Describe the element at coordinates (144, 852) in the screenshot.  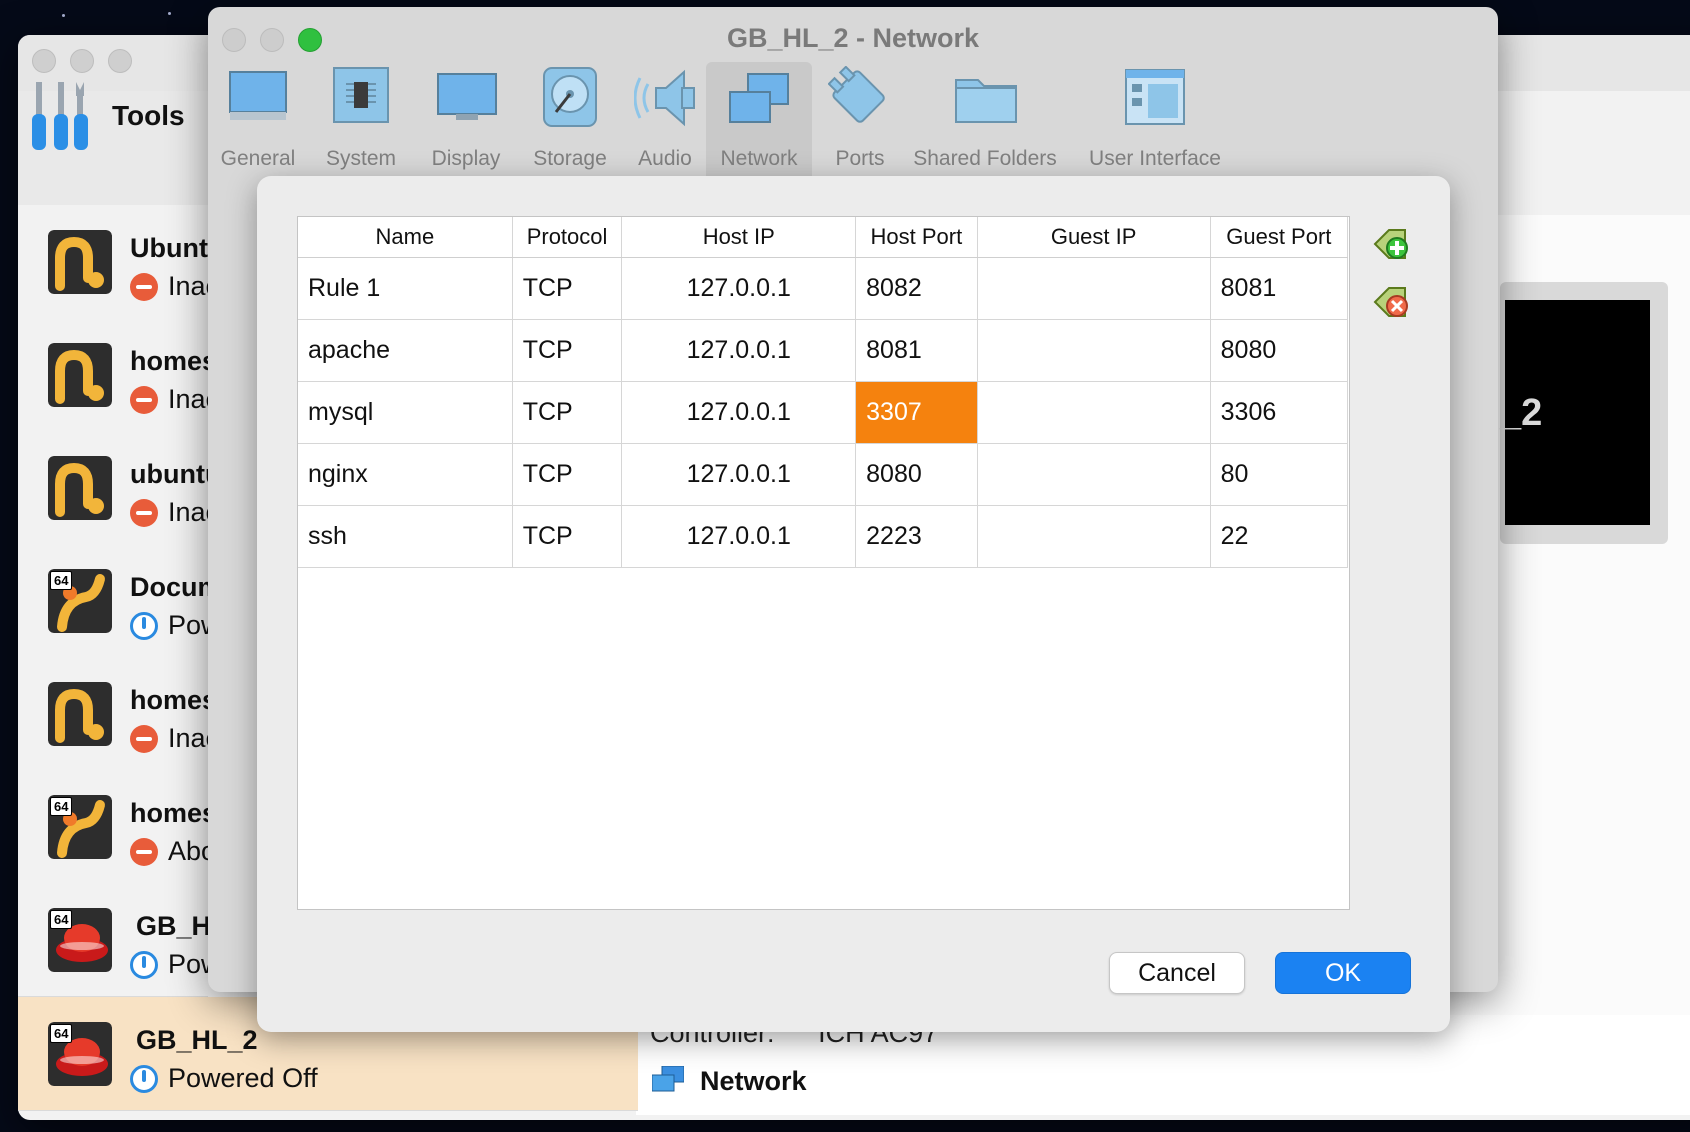
I see `aborted-icon` at that location.